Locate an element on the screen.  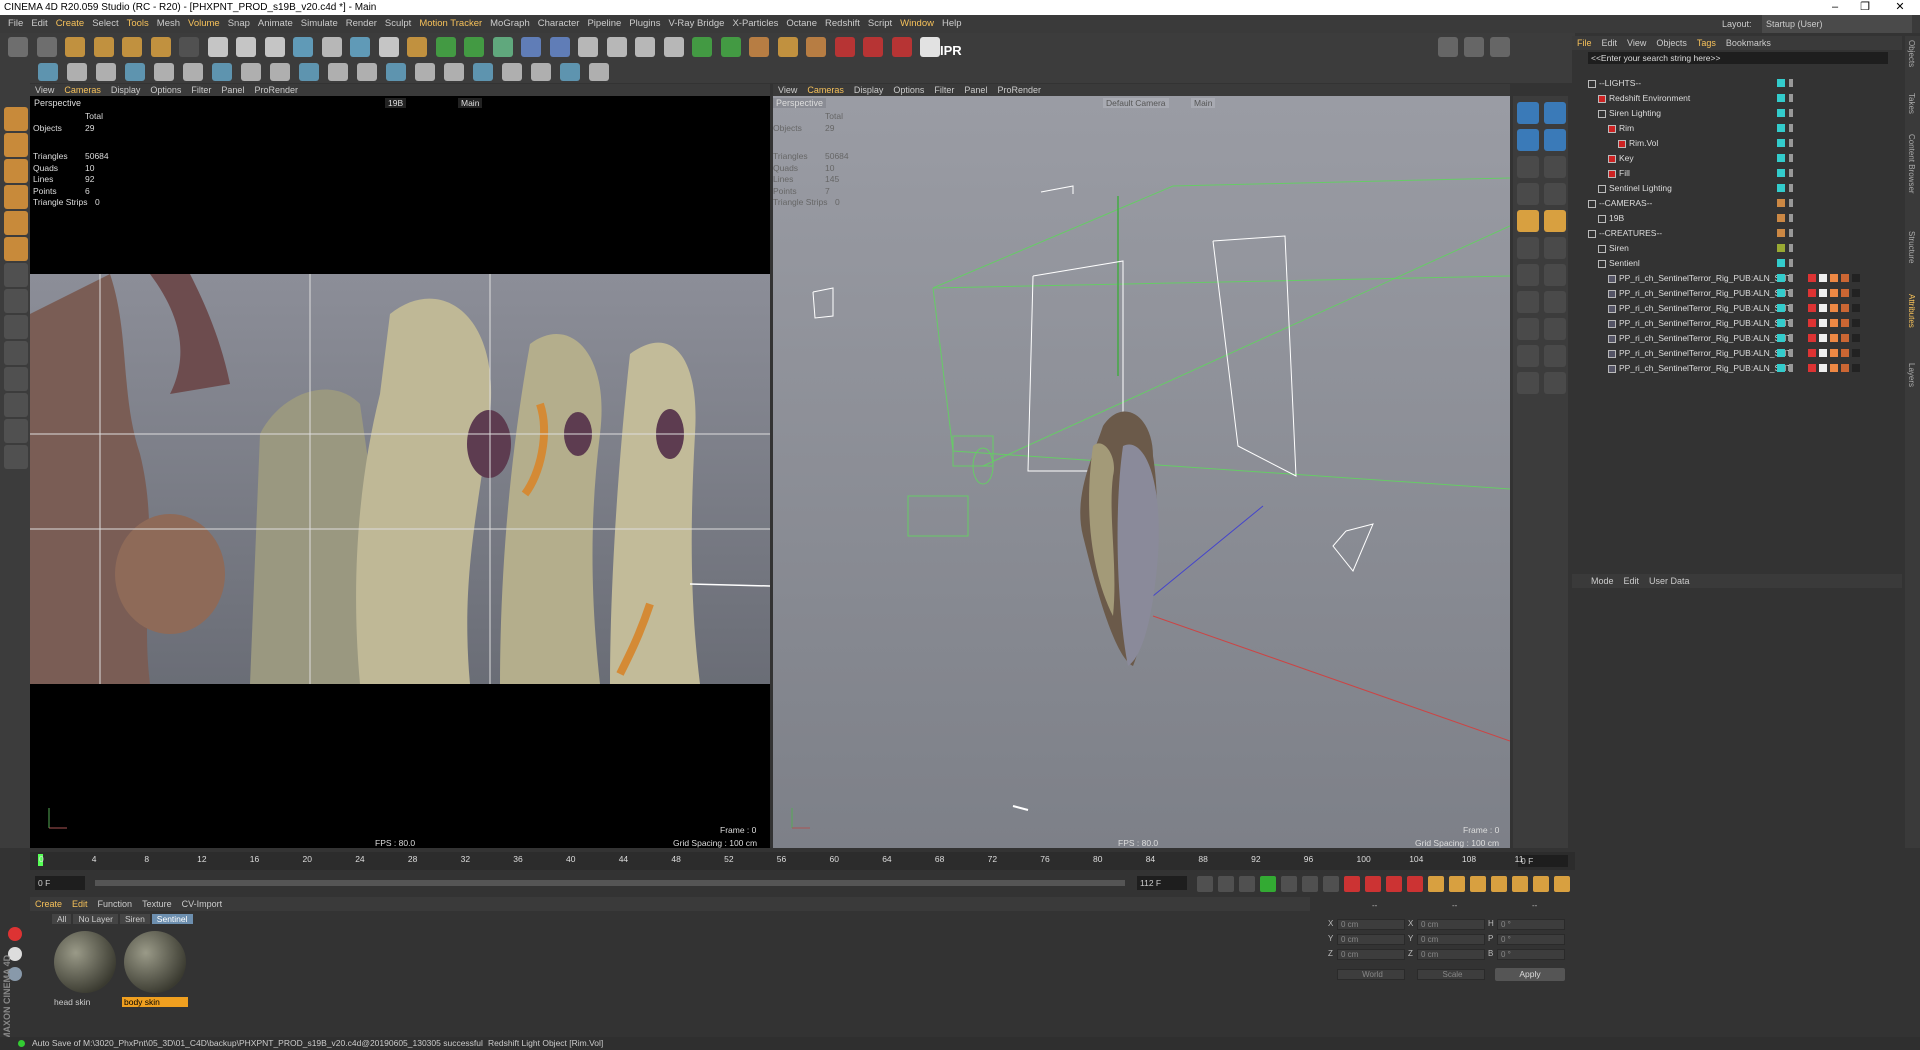
om-menu-objects: Objects is located at coordinates (1671, 43).